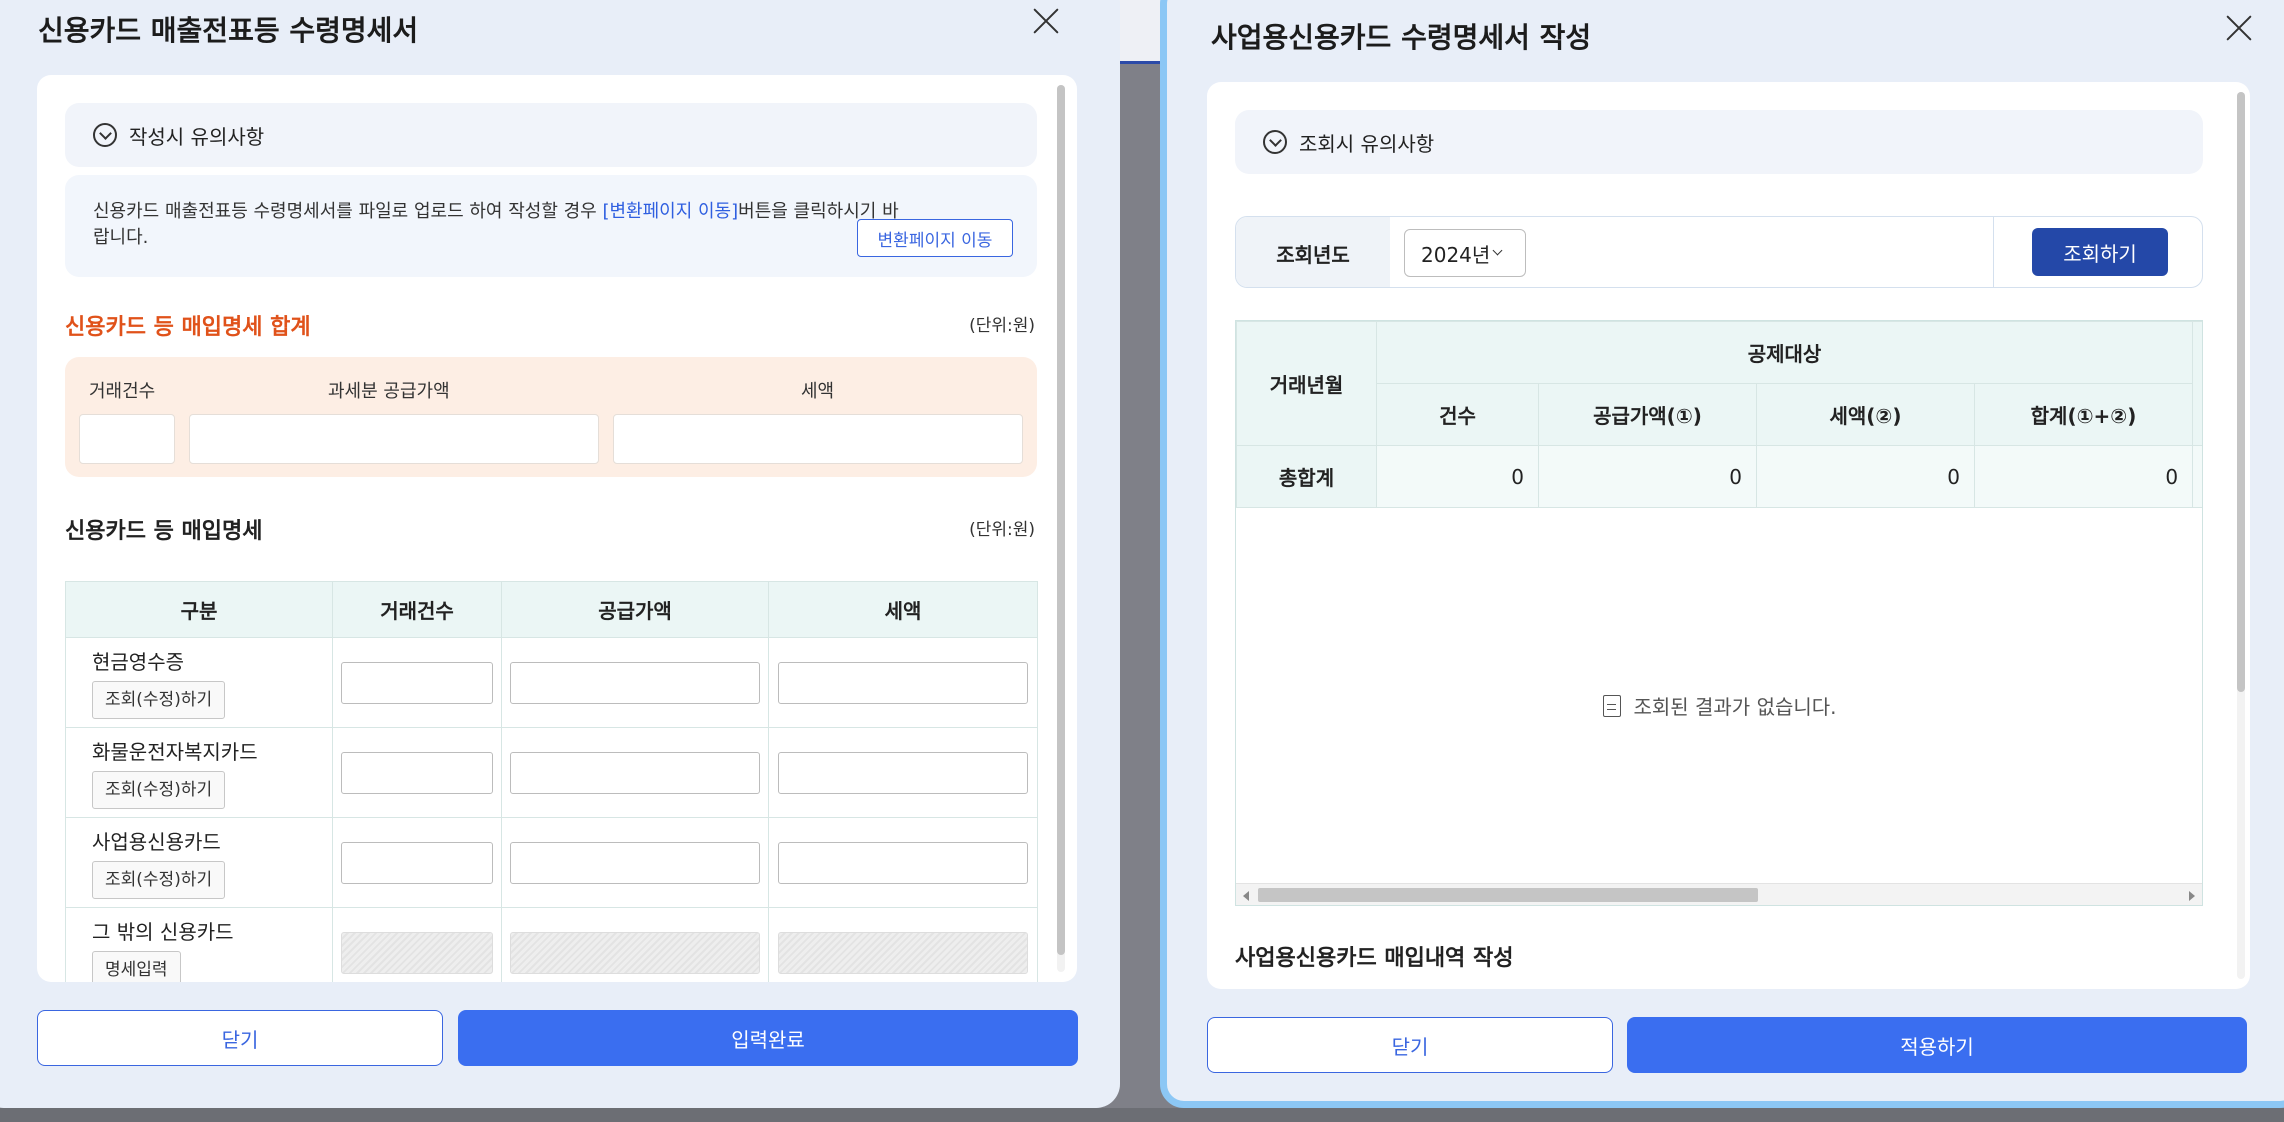 The height and width of the screenshot is (1122, 2284). What do you see at coordinates (1367, 143) in the screenshot?
I see `accordion-label: 조회시 유의사항` at bounding box center [1367, 143].